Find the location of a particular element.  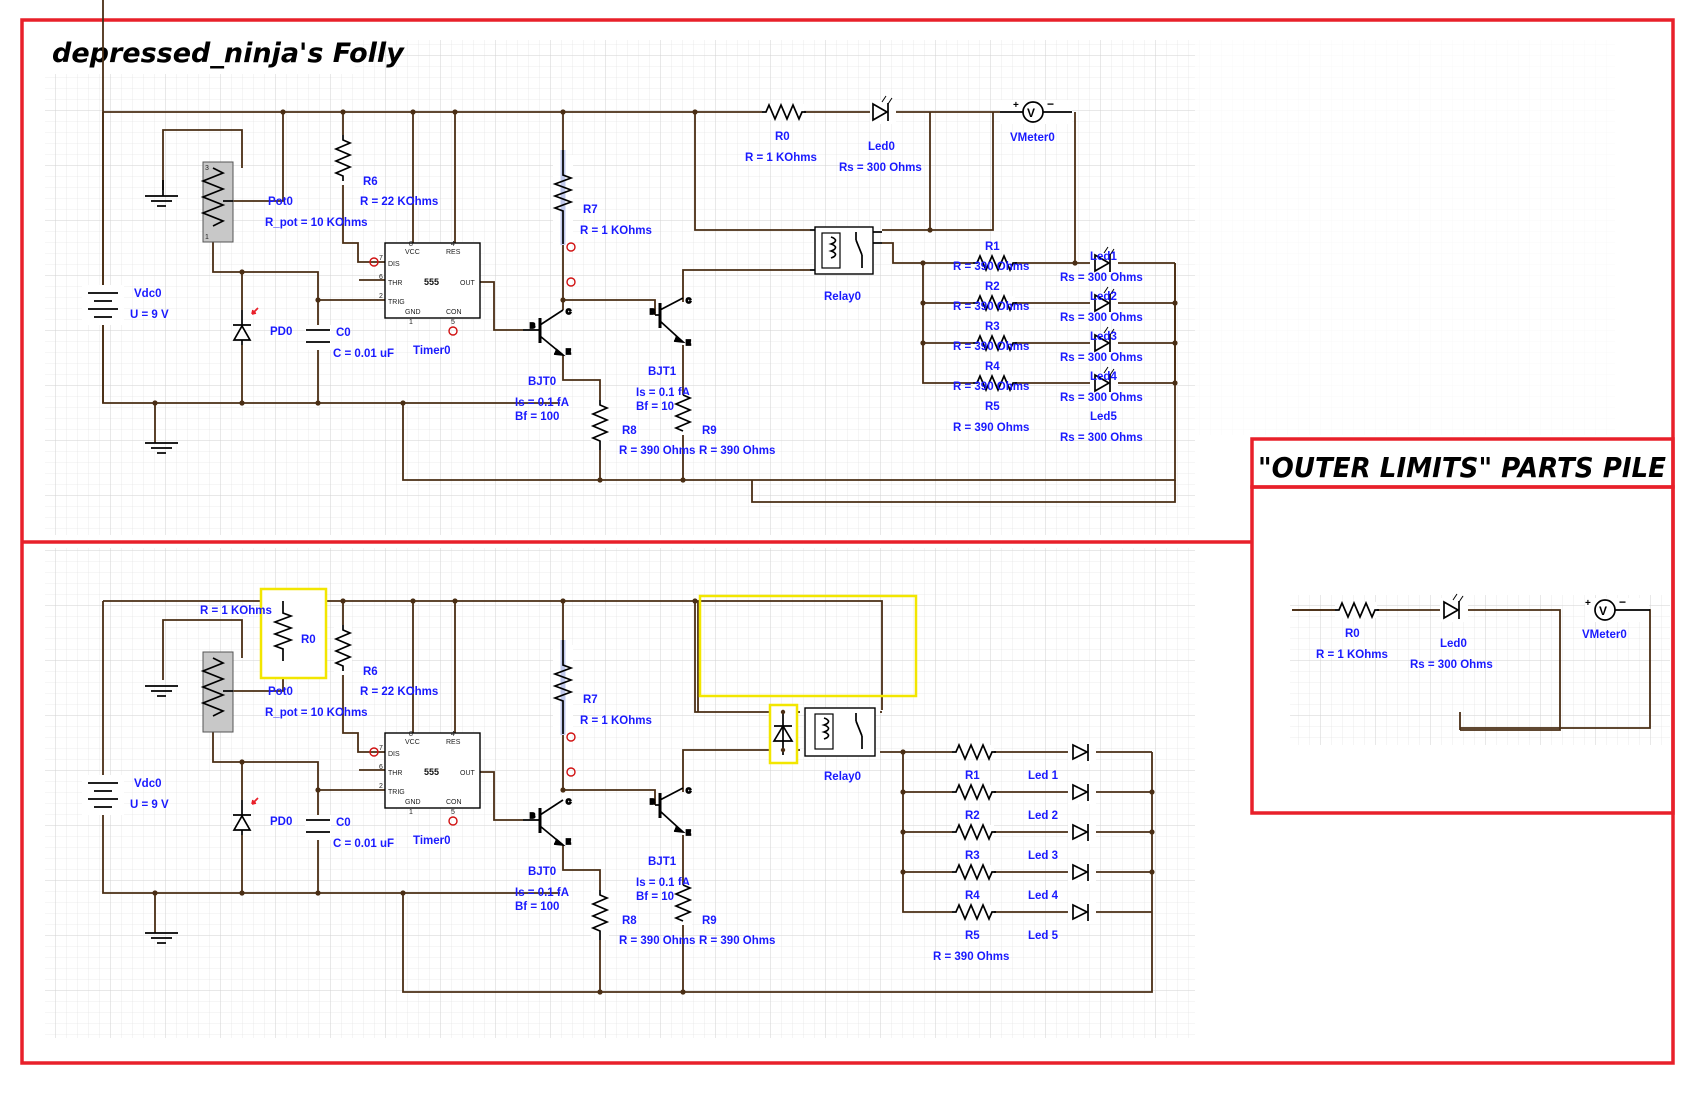

c0-label: C0 is located at coordinates (343, 333).